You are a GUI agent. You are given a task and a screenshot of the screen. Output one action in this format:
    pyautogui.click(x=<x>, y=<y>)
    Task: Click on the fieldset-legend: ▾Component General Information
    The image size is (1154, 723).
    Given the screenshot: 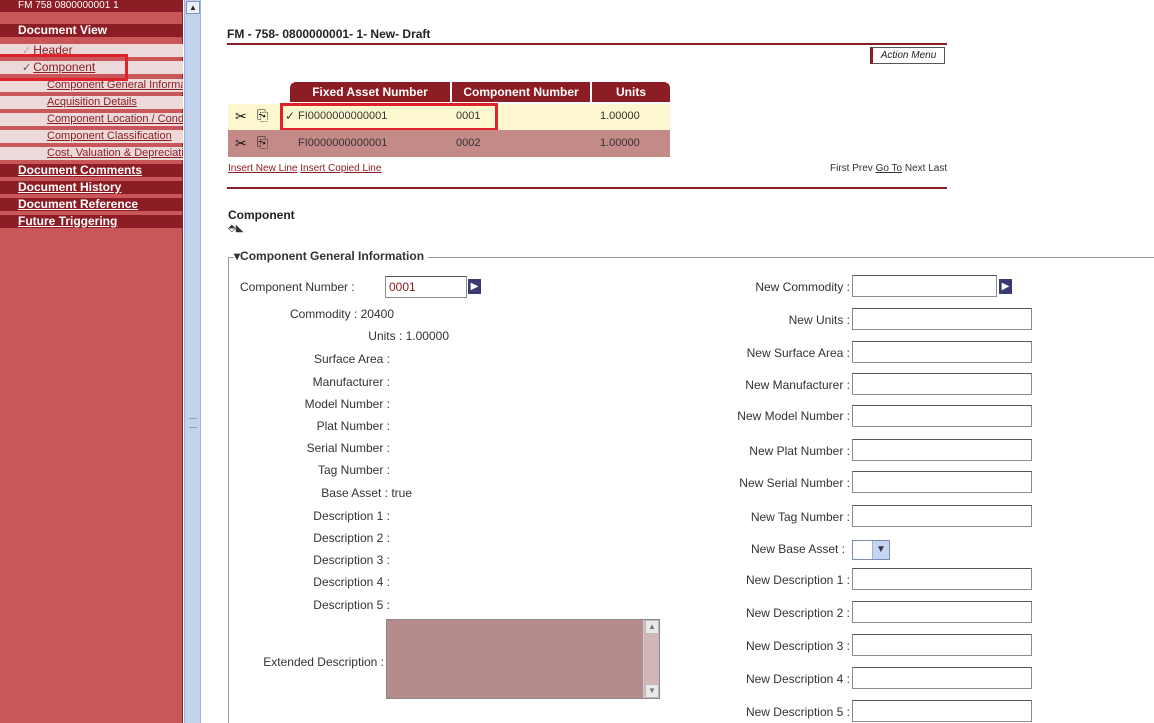 What is the action you would take?
    pyautogui.click(x=331, y=256)
    